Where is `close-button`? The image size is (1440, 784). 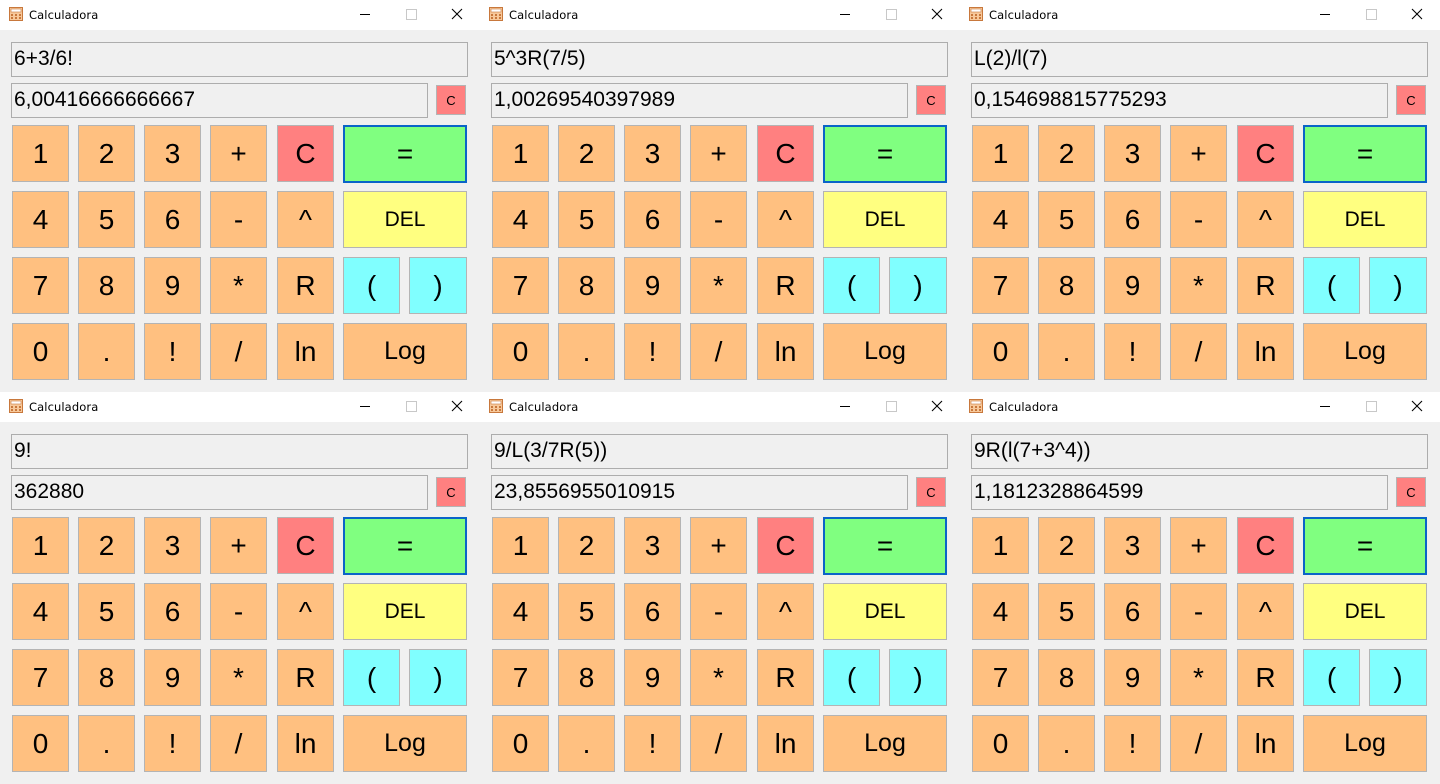 close-button is located at coordinates (1417, 15).